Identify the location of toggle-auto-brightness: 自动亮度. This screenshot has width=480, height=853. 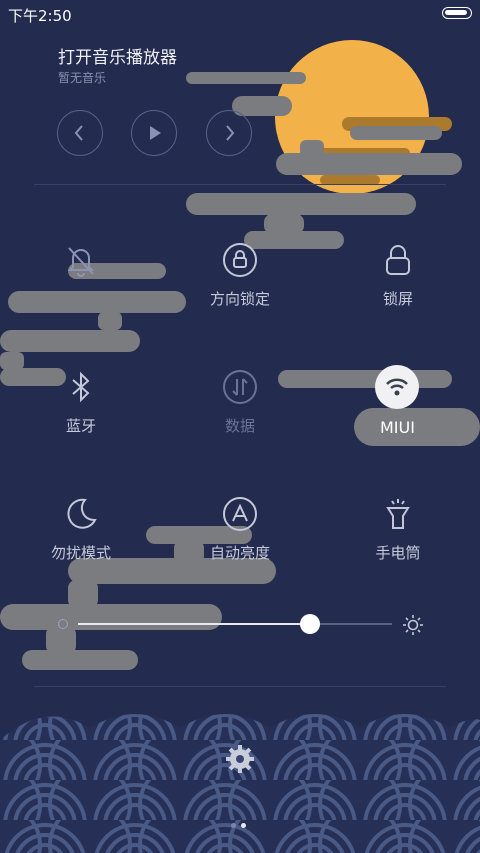
(240, 528).